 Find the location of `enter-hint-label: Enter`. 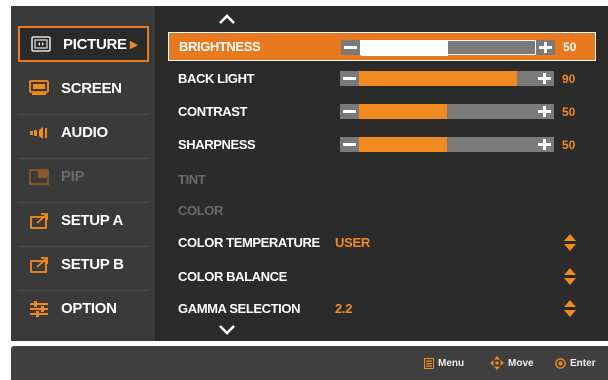

enter-hint-label: Enter is located at coordinates (583, 363).